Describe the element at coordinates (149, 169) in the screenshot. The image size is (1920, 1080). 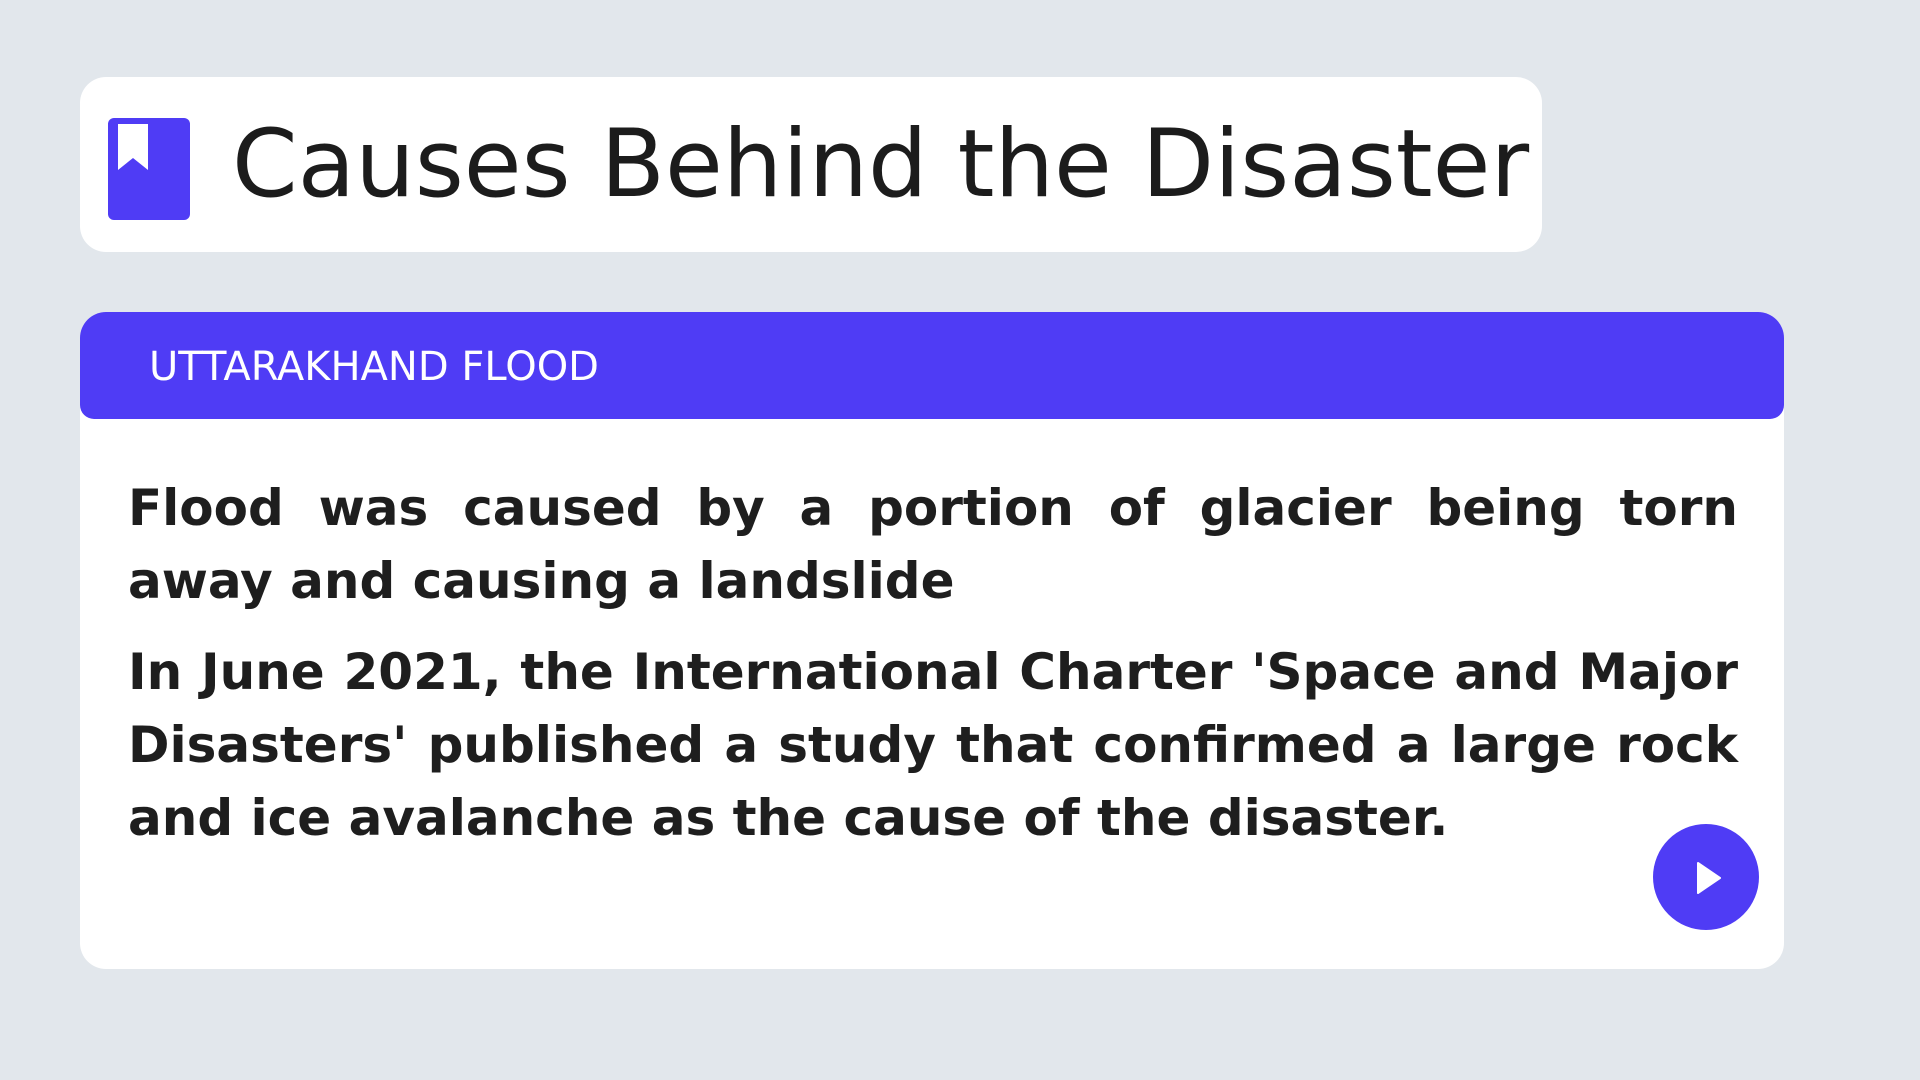
I see `bookmark-icon` at that location.